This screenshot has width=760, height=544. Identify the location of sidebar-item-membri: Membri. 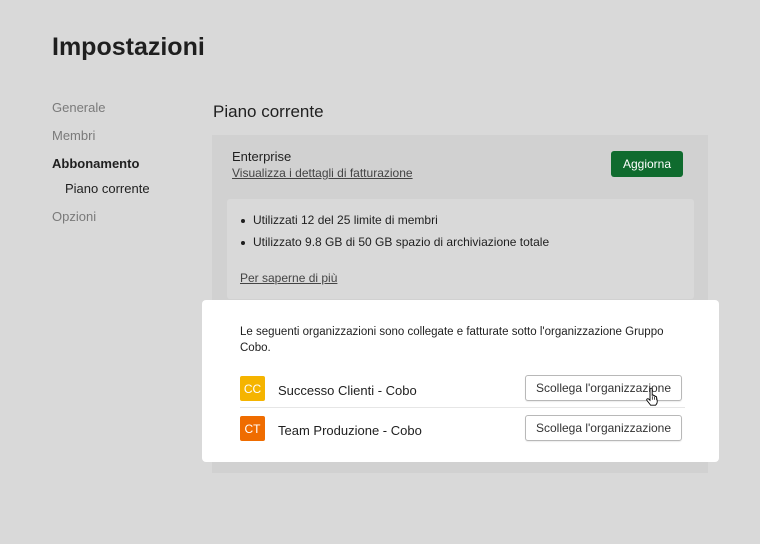
(101, 142).